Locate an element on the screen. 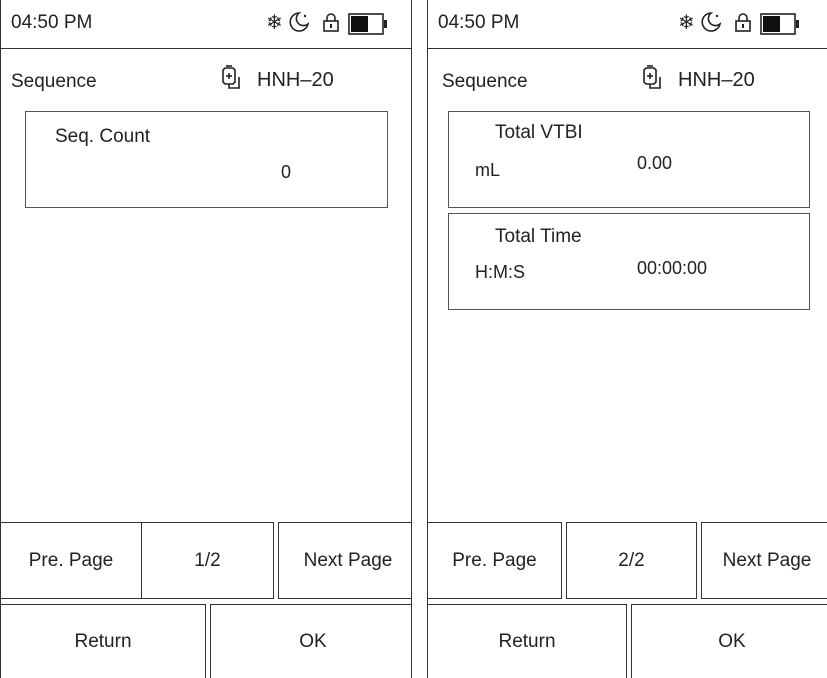  total-vtbi-value: 0.00 is located at coordinates (655, 163).